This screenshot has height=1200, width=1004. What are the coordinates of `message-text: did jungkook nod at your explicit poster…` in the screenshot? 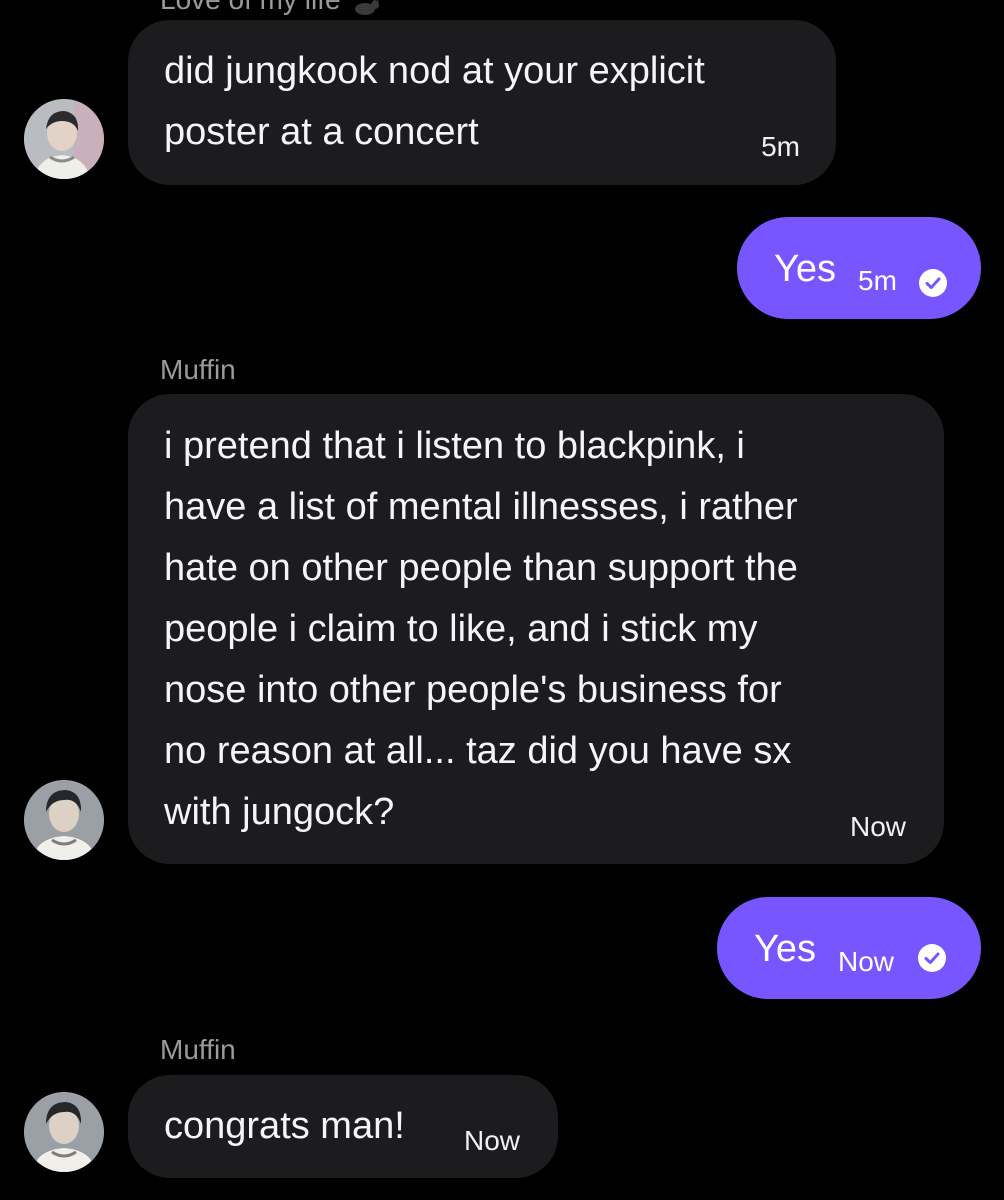 It's located at (434, 101).